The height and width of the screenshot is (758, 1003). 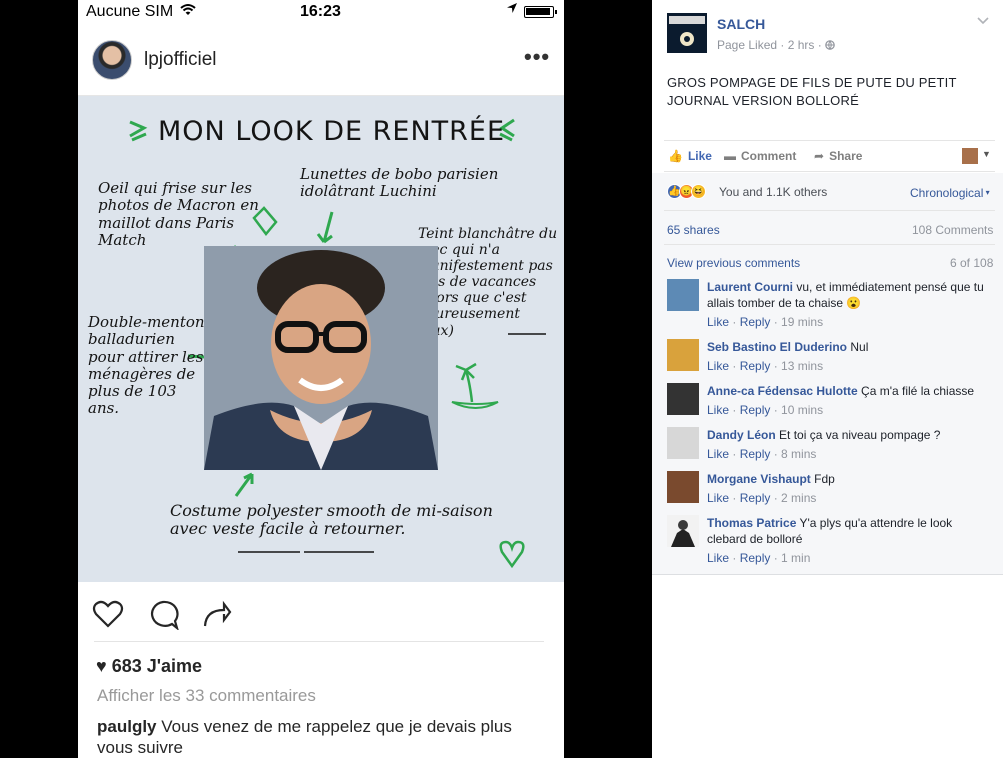 What do you see at coordinates (849, 479) in the screenshot?
I see `comment-body: Morgane Vishaupt Fdp` at bounding box center [849, 479].